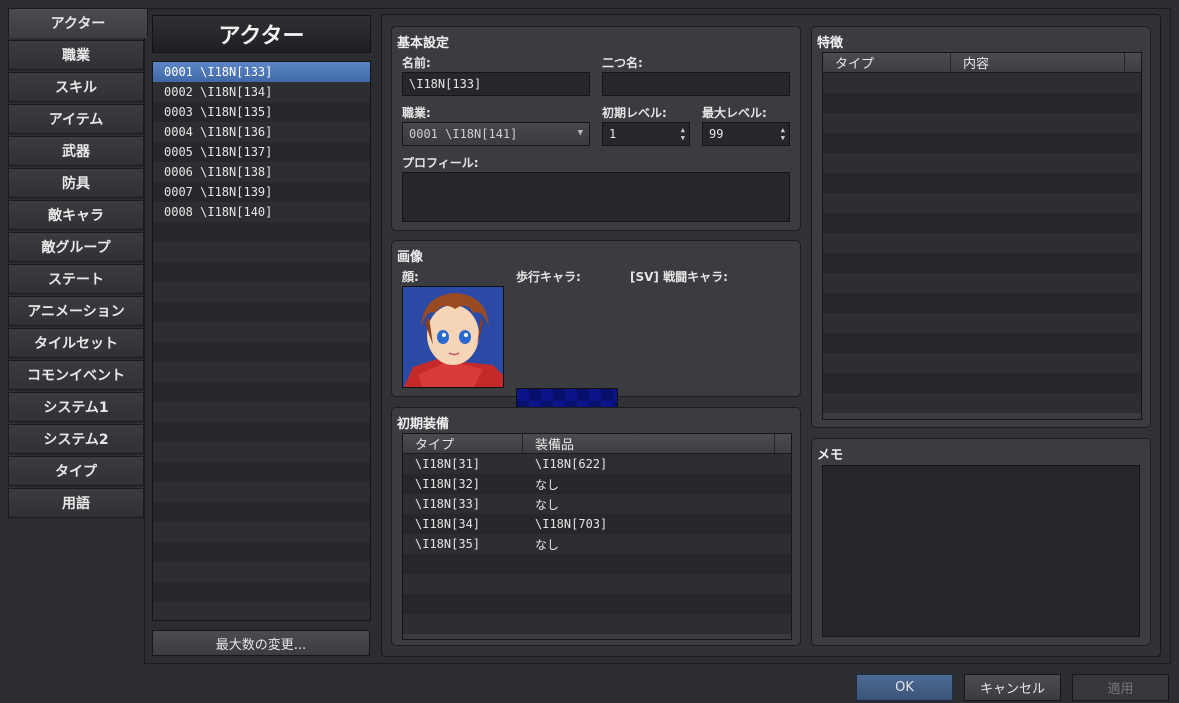 Image resolution: width=1179 pixels, height=703 pixels. Describe the element at coordinates (597, 504) in the screenshot. I see `table-row: \I18N[33] なし` at that location.